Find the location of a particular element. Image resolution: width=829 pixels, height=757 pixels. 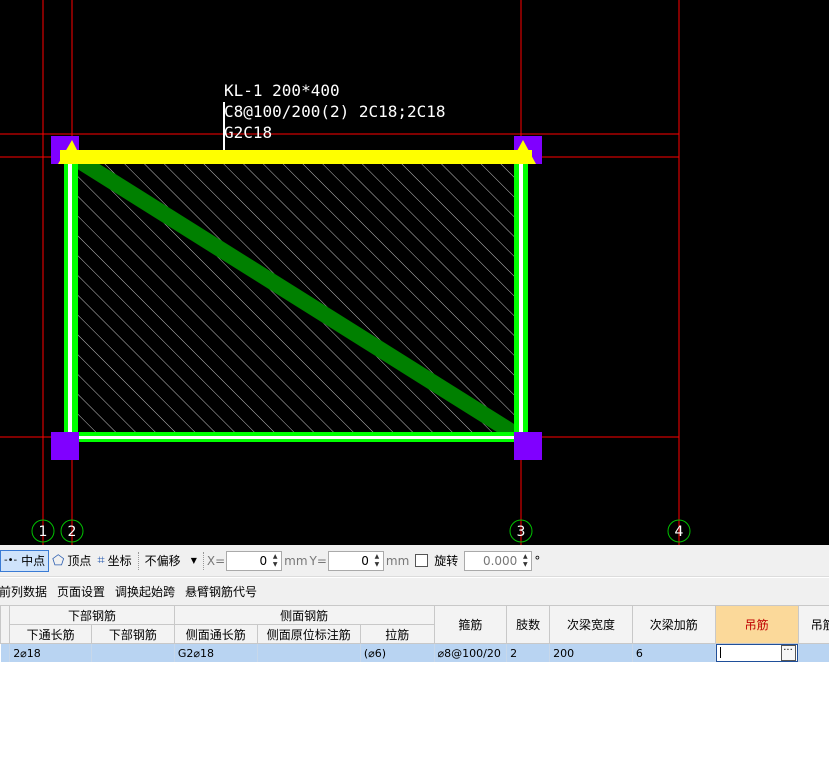

column-bottom-left is located at coordinates (65, 446).